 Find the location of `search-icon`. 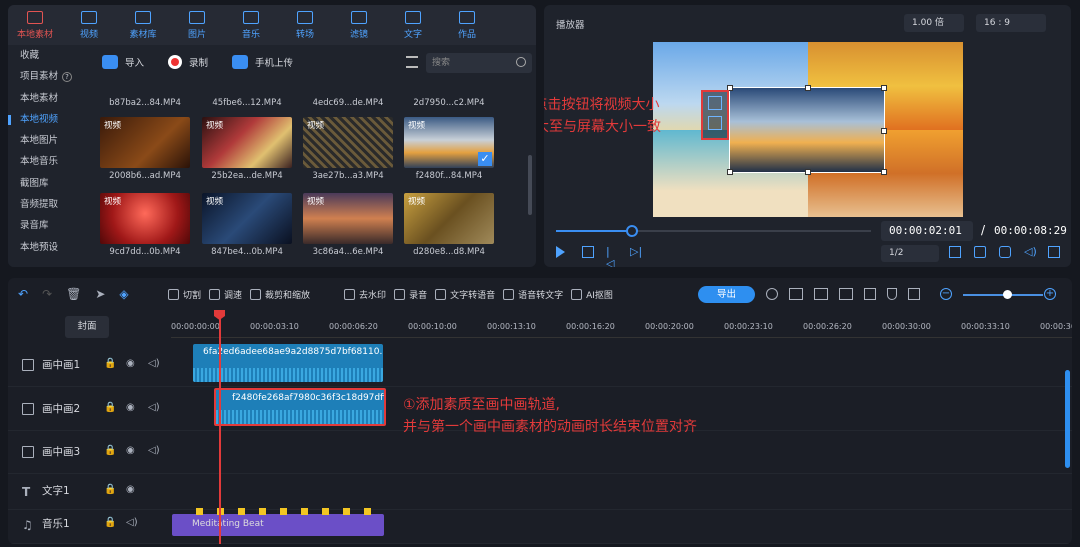

search-icon is located at coordinates (521, 62).